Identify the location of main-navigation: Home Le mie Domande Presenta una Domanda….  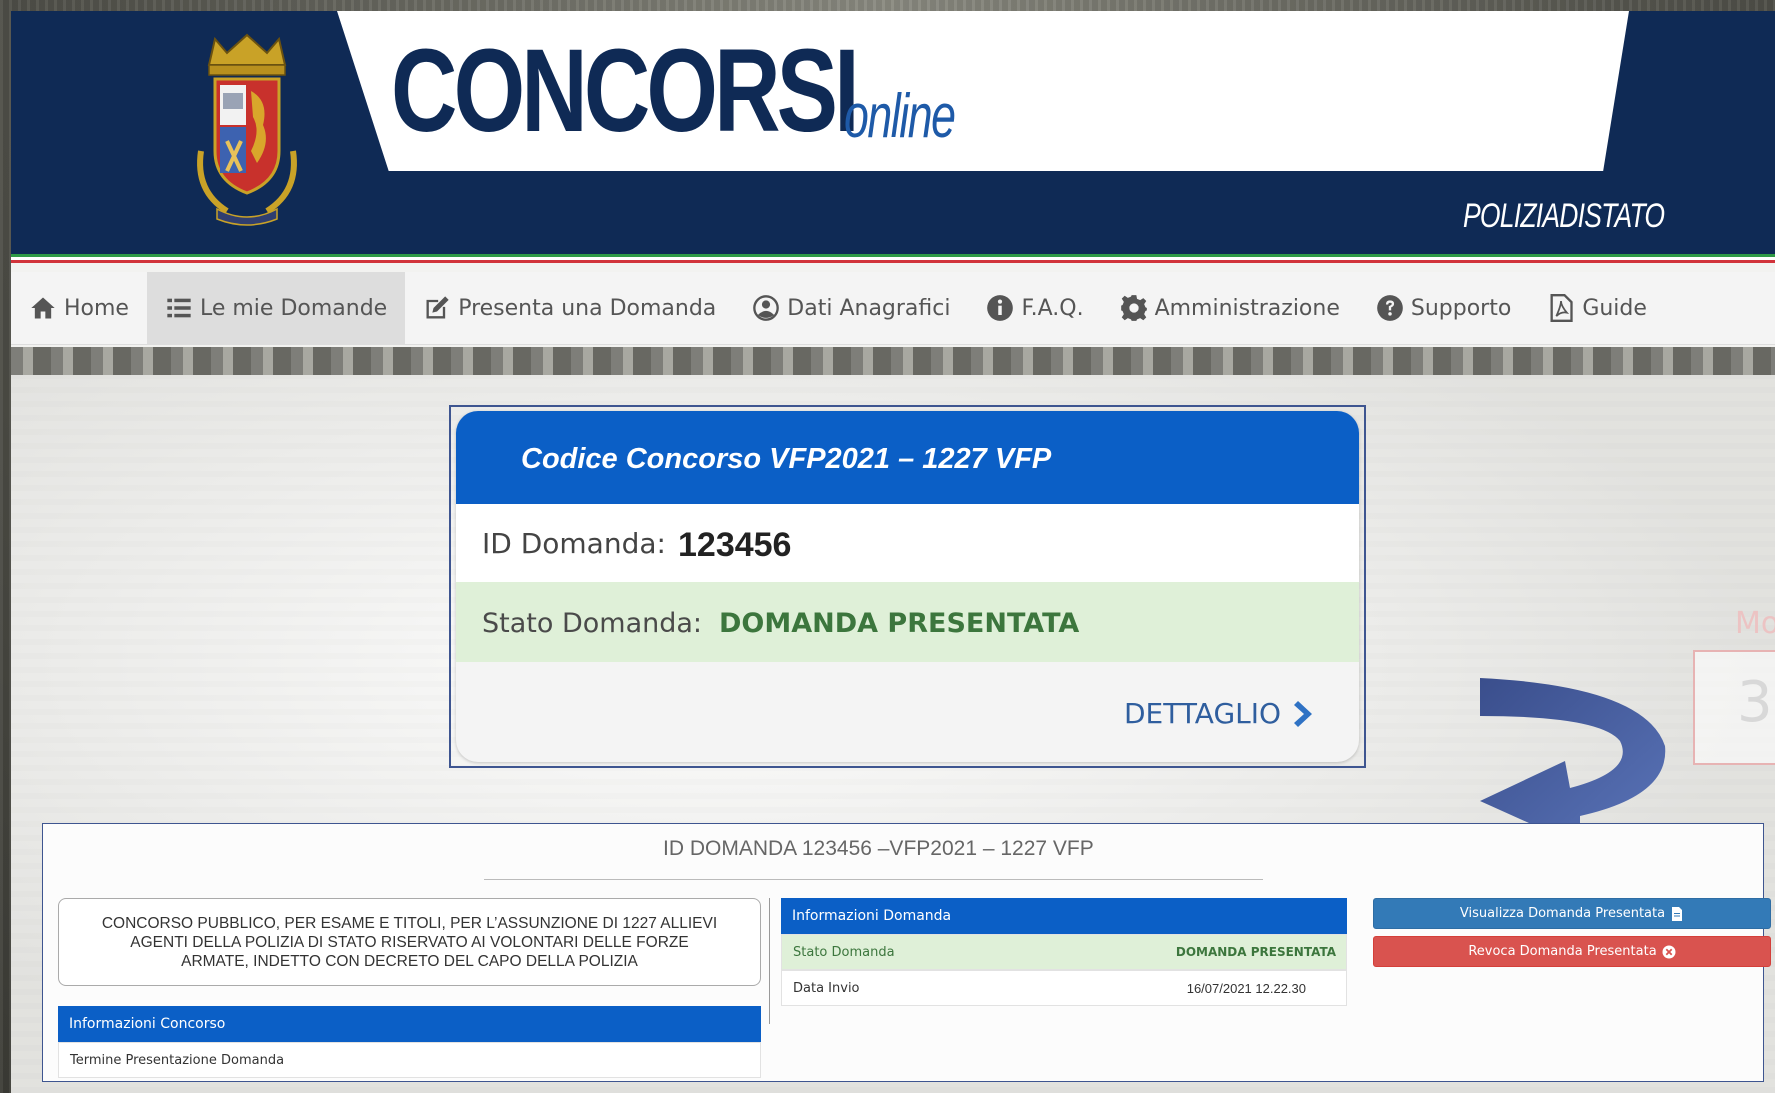
(893, 308).